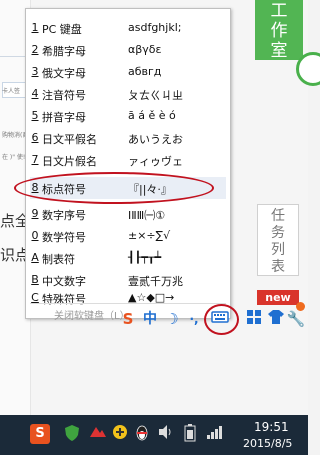 The height and width of the screenshot is (455, 320). I want to click on network-signal-icon, so click(215, 434).